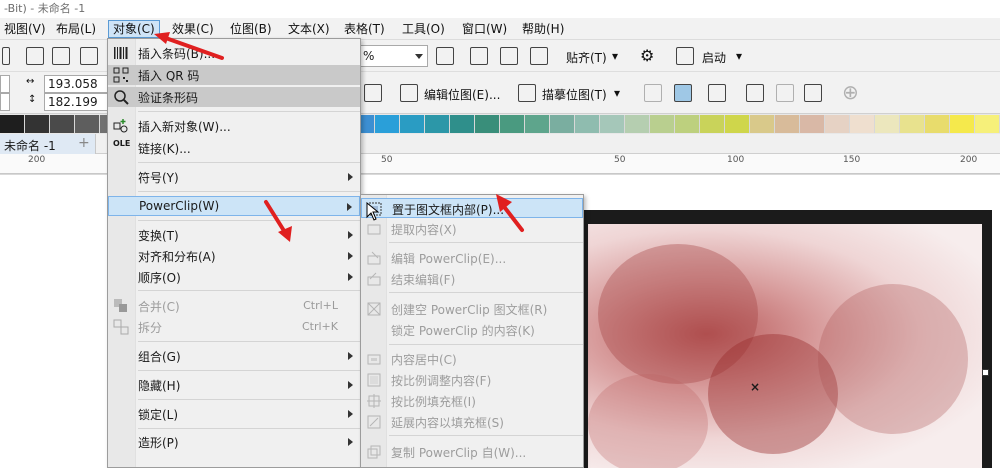 The width and height of the screenshot is (1000, 468). I want to click on height-field: 182.199 mm, so click(76, 109).